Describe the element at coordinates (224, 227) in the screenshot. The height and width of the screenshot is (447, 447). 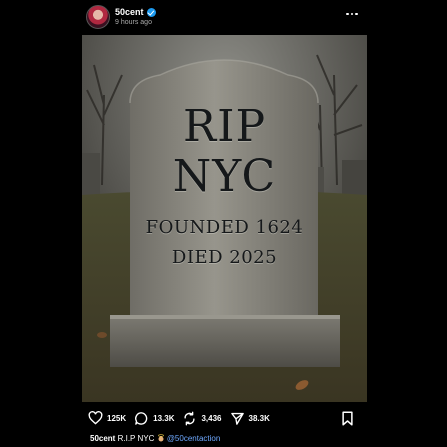
I see `headstone-line-founded: FOUNDED 1624` at that location.